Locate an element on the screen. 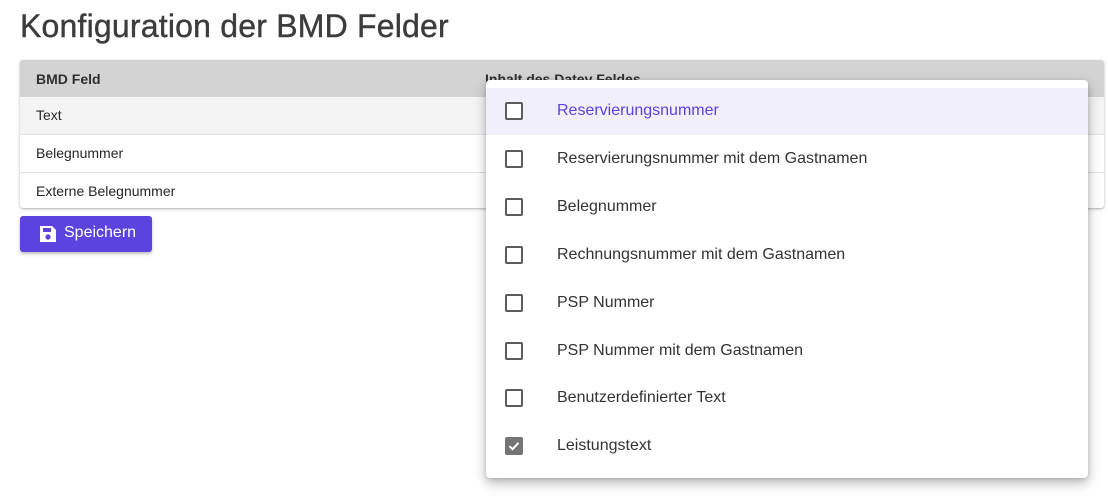 The width and height of the screenshot is (1108, 498). save-button: Speichern is located at coordinates (86, 234).